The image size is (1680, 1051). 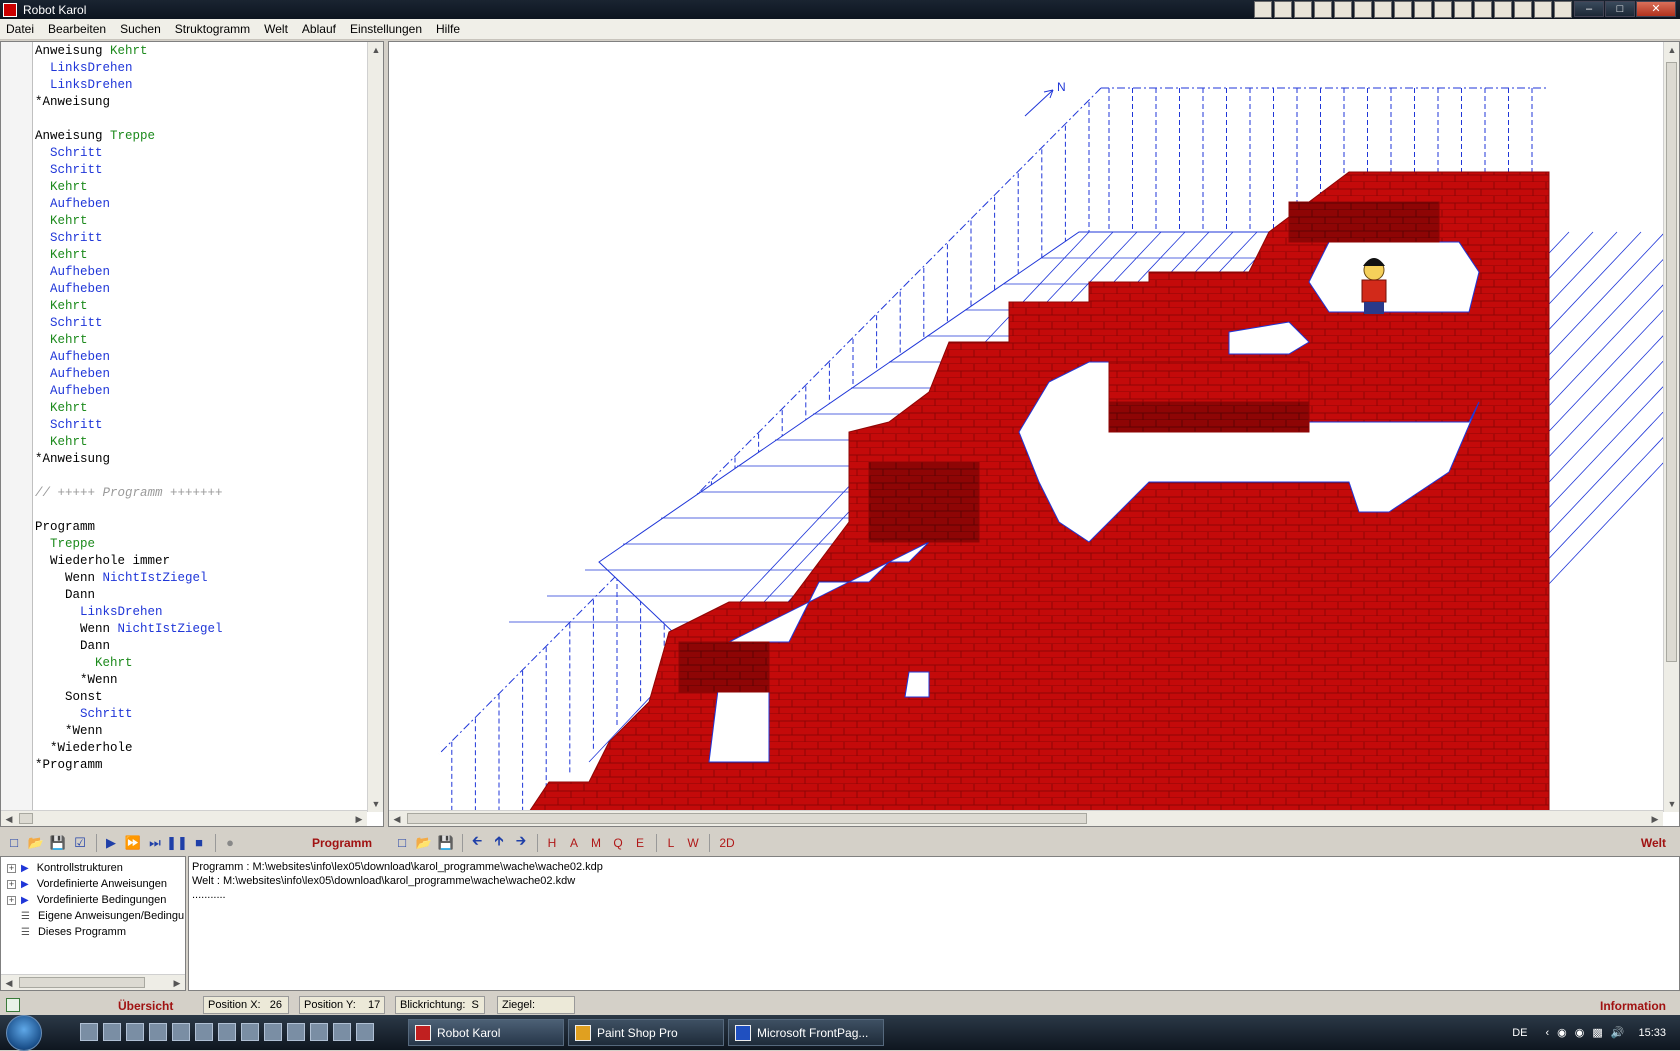 I want to click on menu-hilfe: Hilfe, so click(x=449, y=29).